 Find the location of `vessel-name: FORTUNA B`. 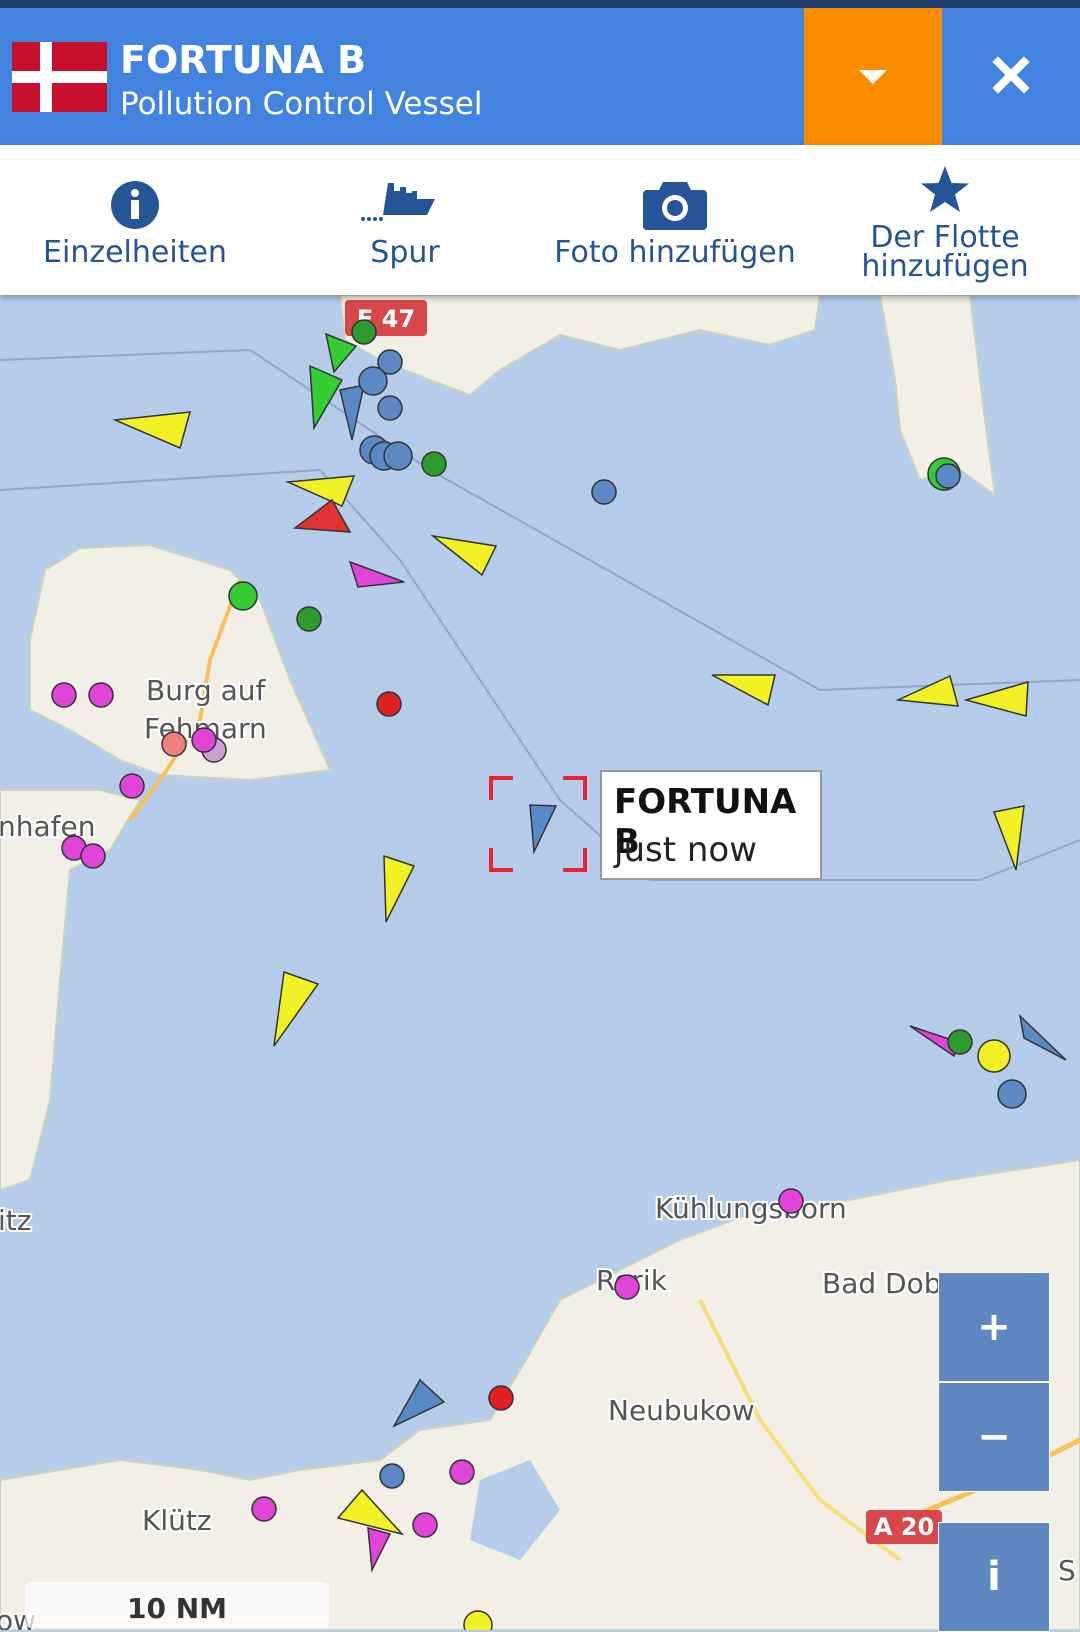

vessel-name: FORTUNA B is located at coordinates (243, 60).